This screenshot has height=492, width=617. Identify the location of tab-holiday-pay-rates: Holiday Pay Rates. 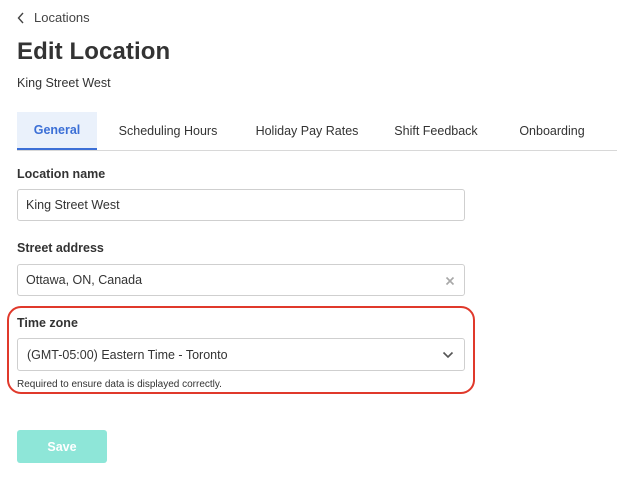
(307, 130).